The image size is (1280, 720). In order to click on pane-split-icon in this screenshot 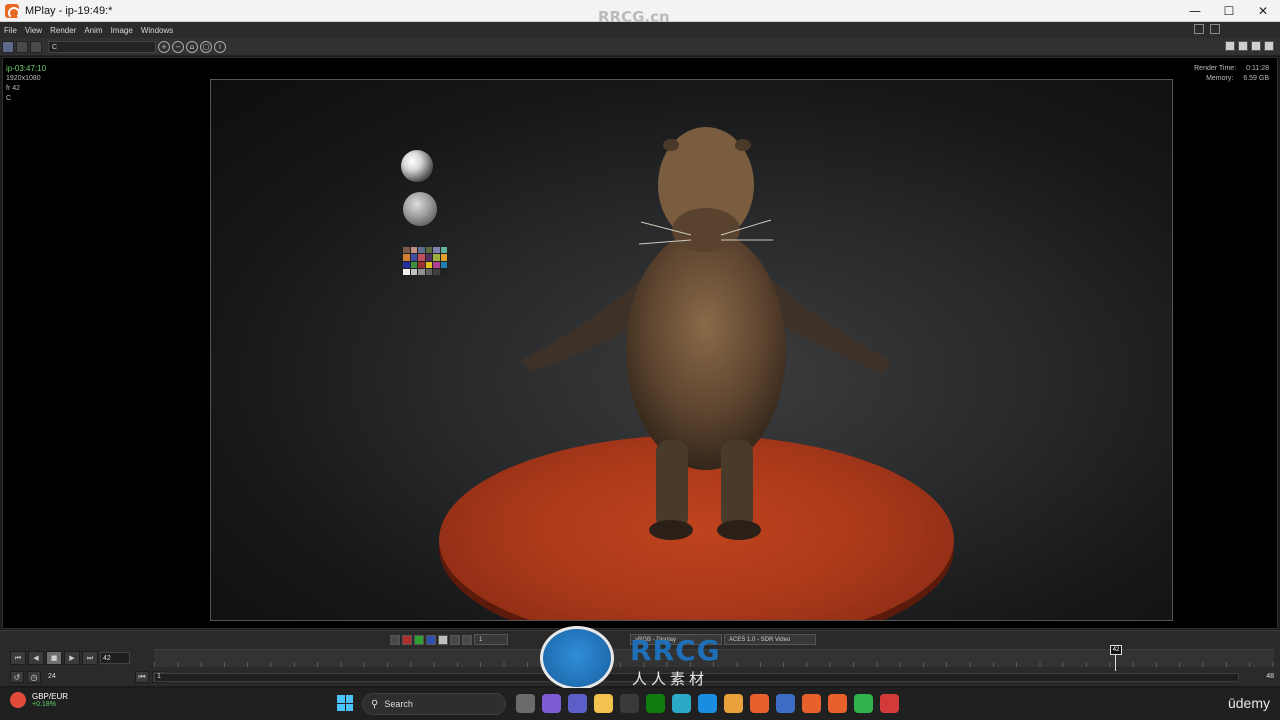, I will do `click(1199, 29)`.